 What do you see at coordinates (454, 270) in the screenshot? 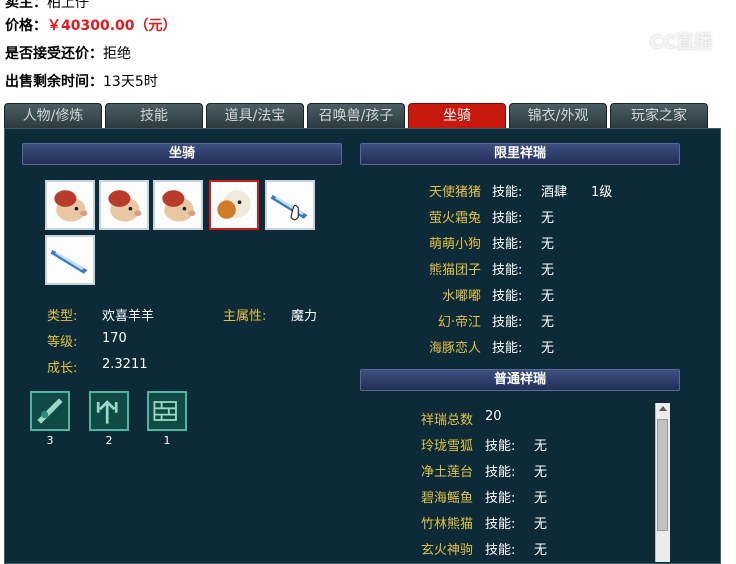
I see `limited-name-4: 熊猫团子` at bounding box center [454, 270].